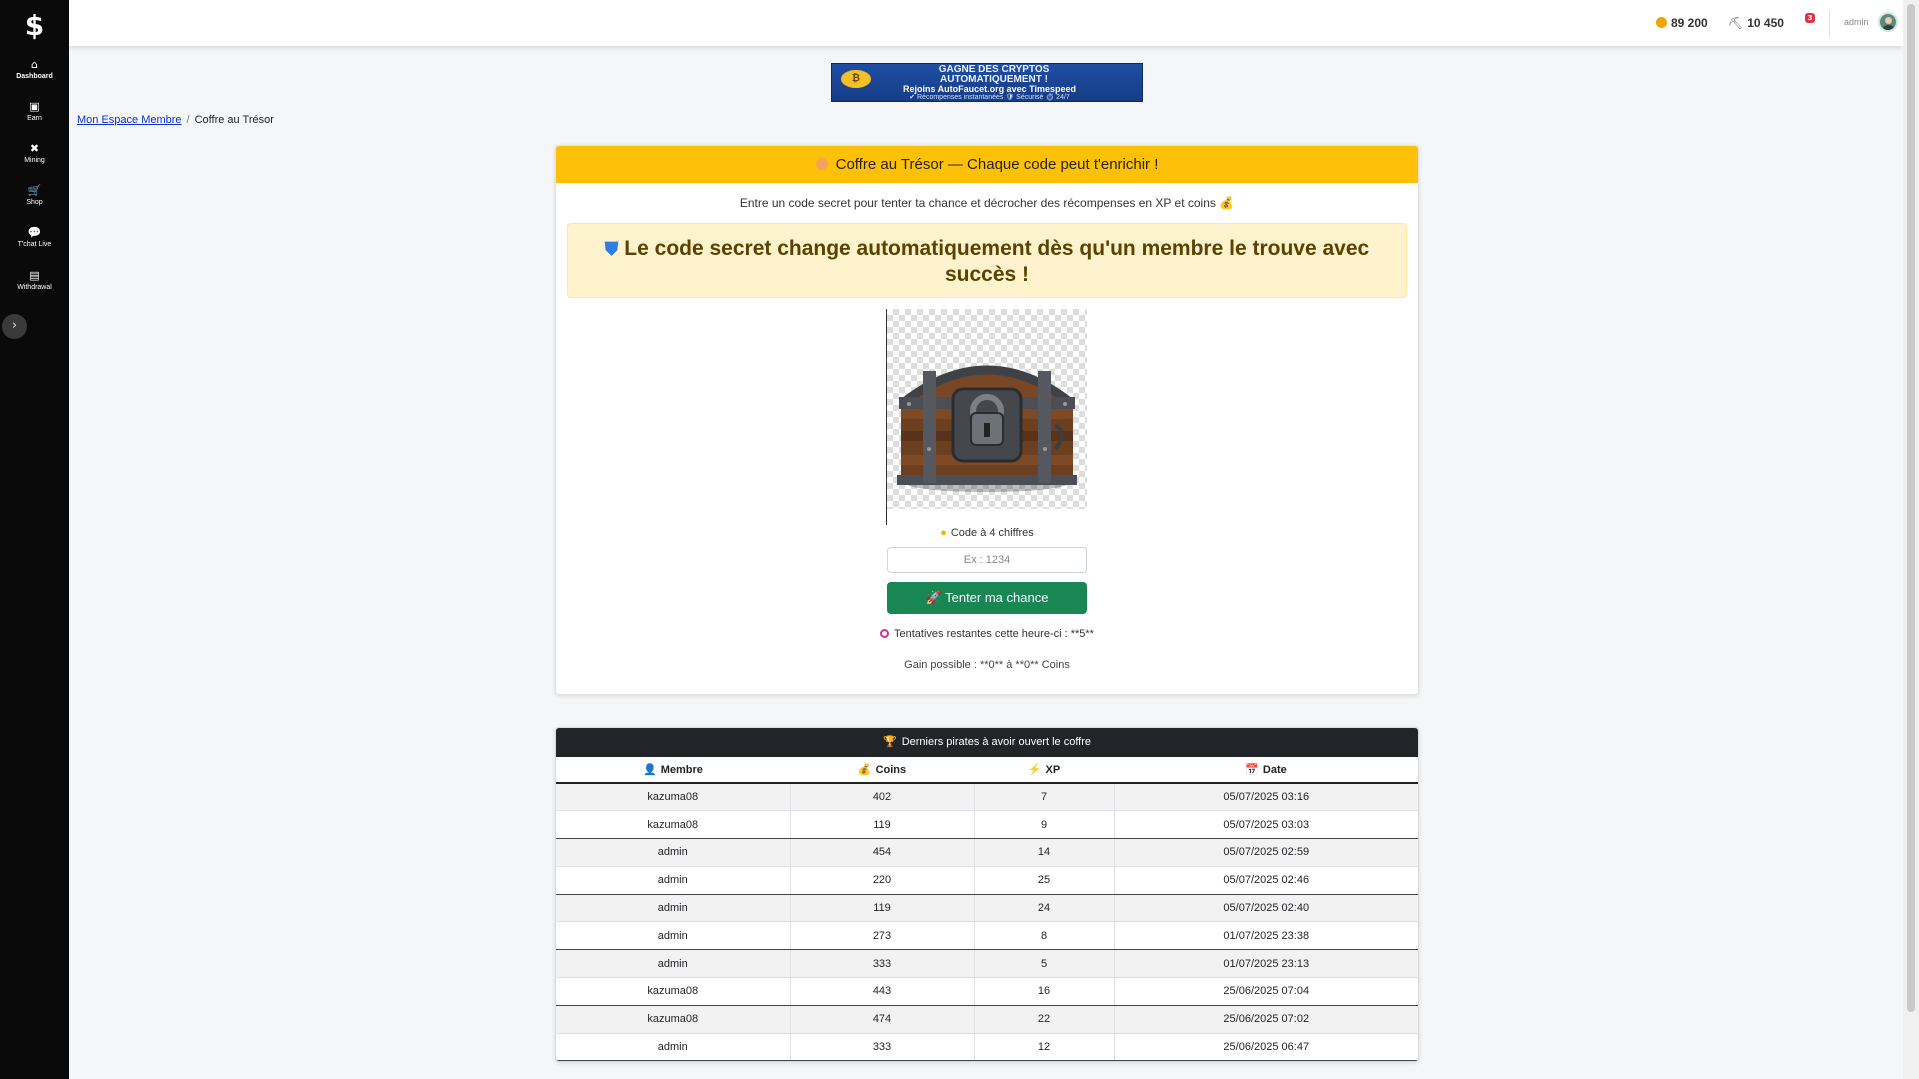 This screenshot has height=1079, width=1919. I want to click on breadcrumb-current: Coffre au Trésor, so click(234, 120).